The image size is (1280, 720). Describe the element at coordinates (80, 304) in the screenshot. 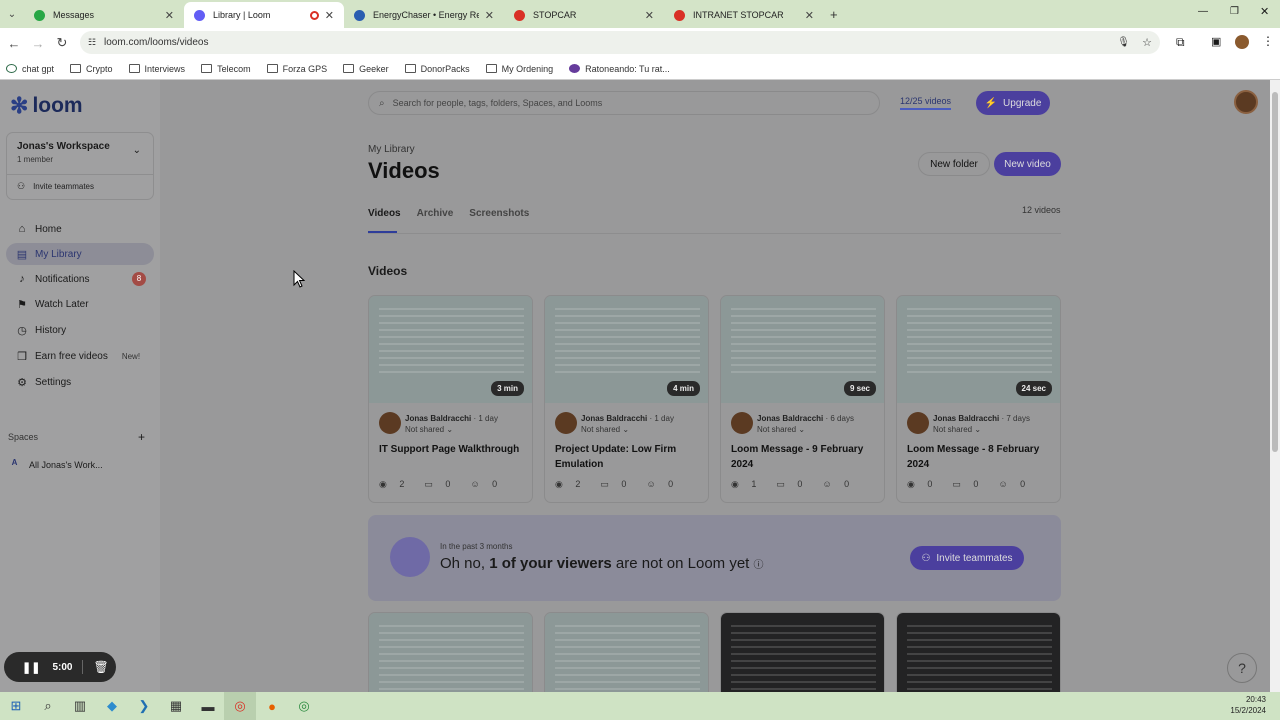

I see `sidebar-item-watch-later: ⚑ Watch Later` at that location.